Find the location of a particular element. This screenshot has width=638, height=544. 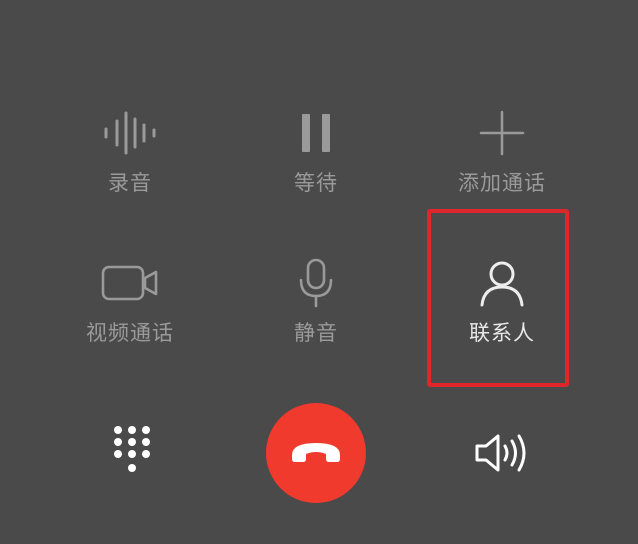

hold-label: 等待 is located at coordinates (316, 183).